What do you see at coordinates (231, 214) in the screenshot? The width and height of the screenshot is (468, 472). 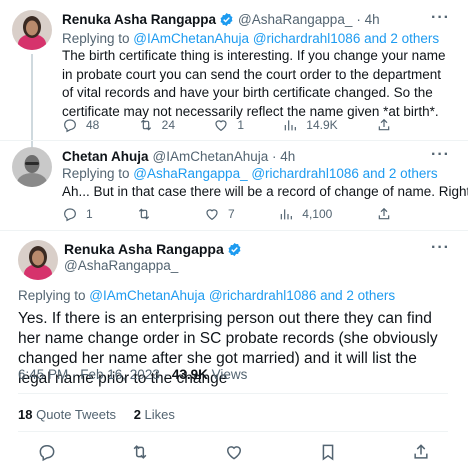 I see `like-count: 7` at bounding box center [231, 214].